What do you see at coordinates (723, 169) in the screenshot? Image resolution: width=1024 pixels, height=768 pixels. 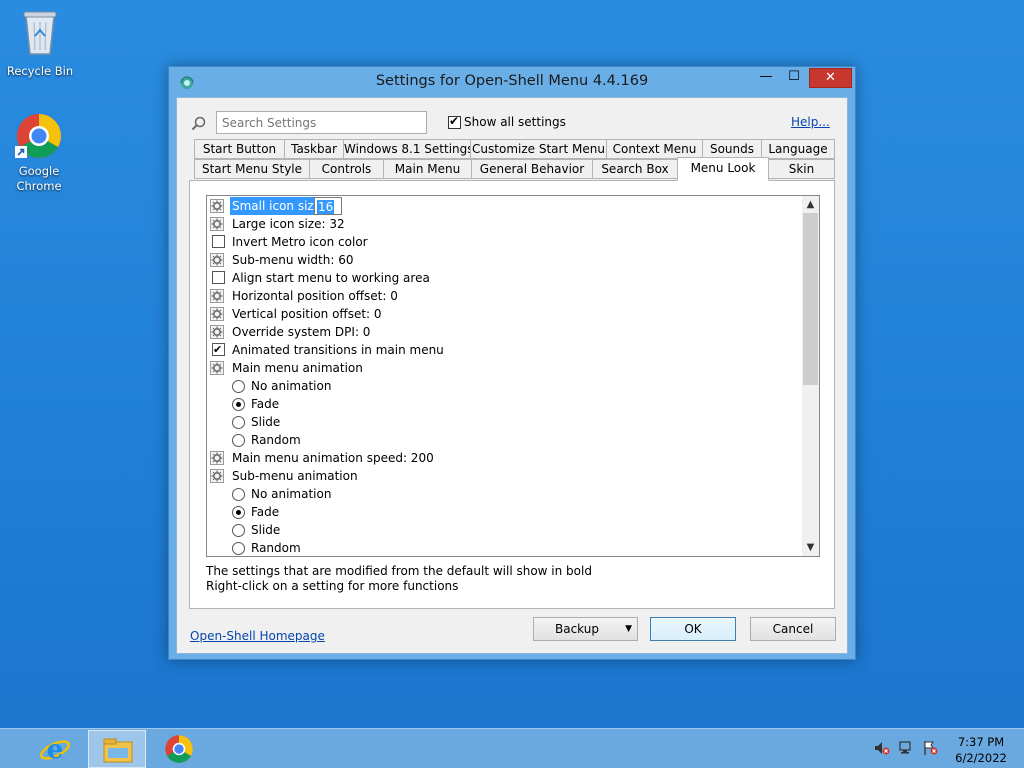 I see `tab-menu-look: Menu Look` at bounding box center [723, 169].